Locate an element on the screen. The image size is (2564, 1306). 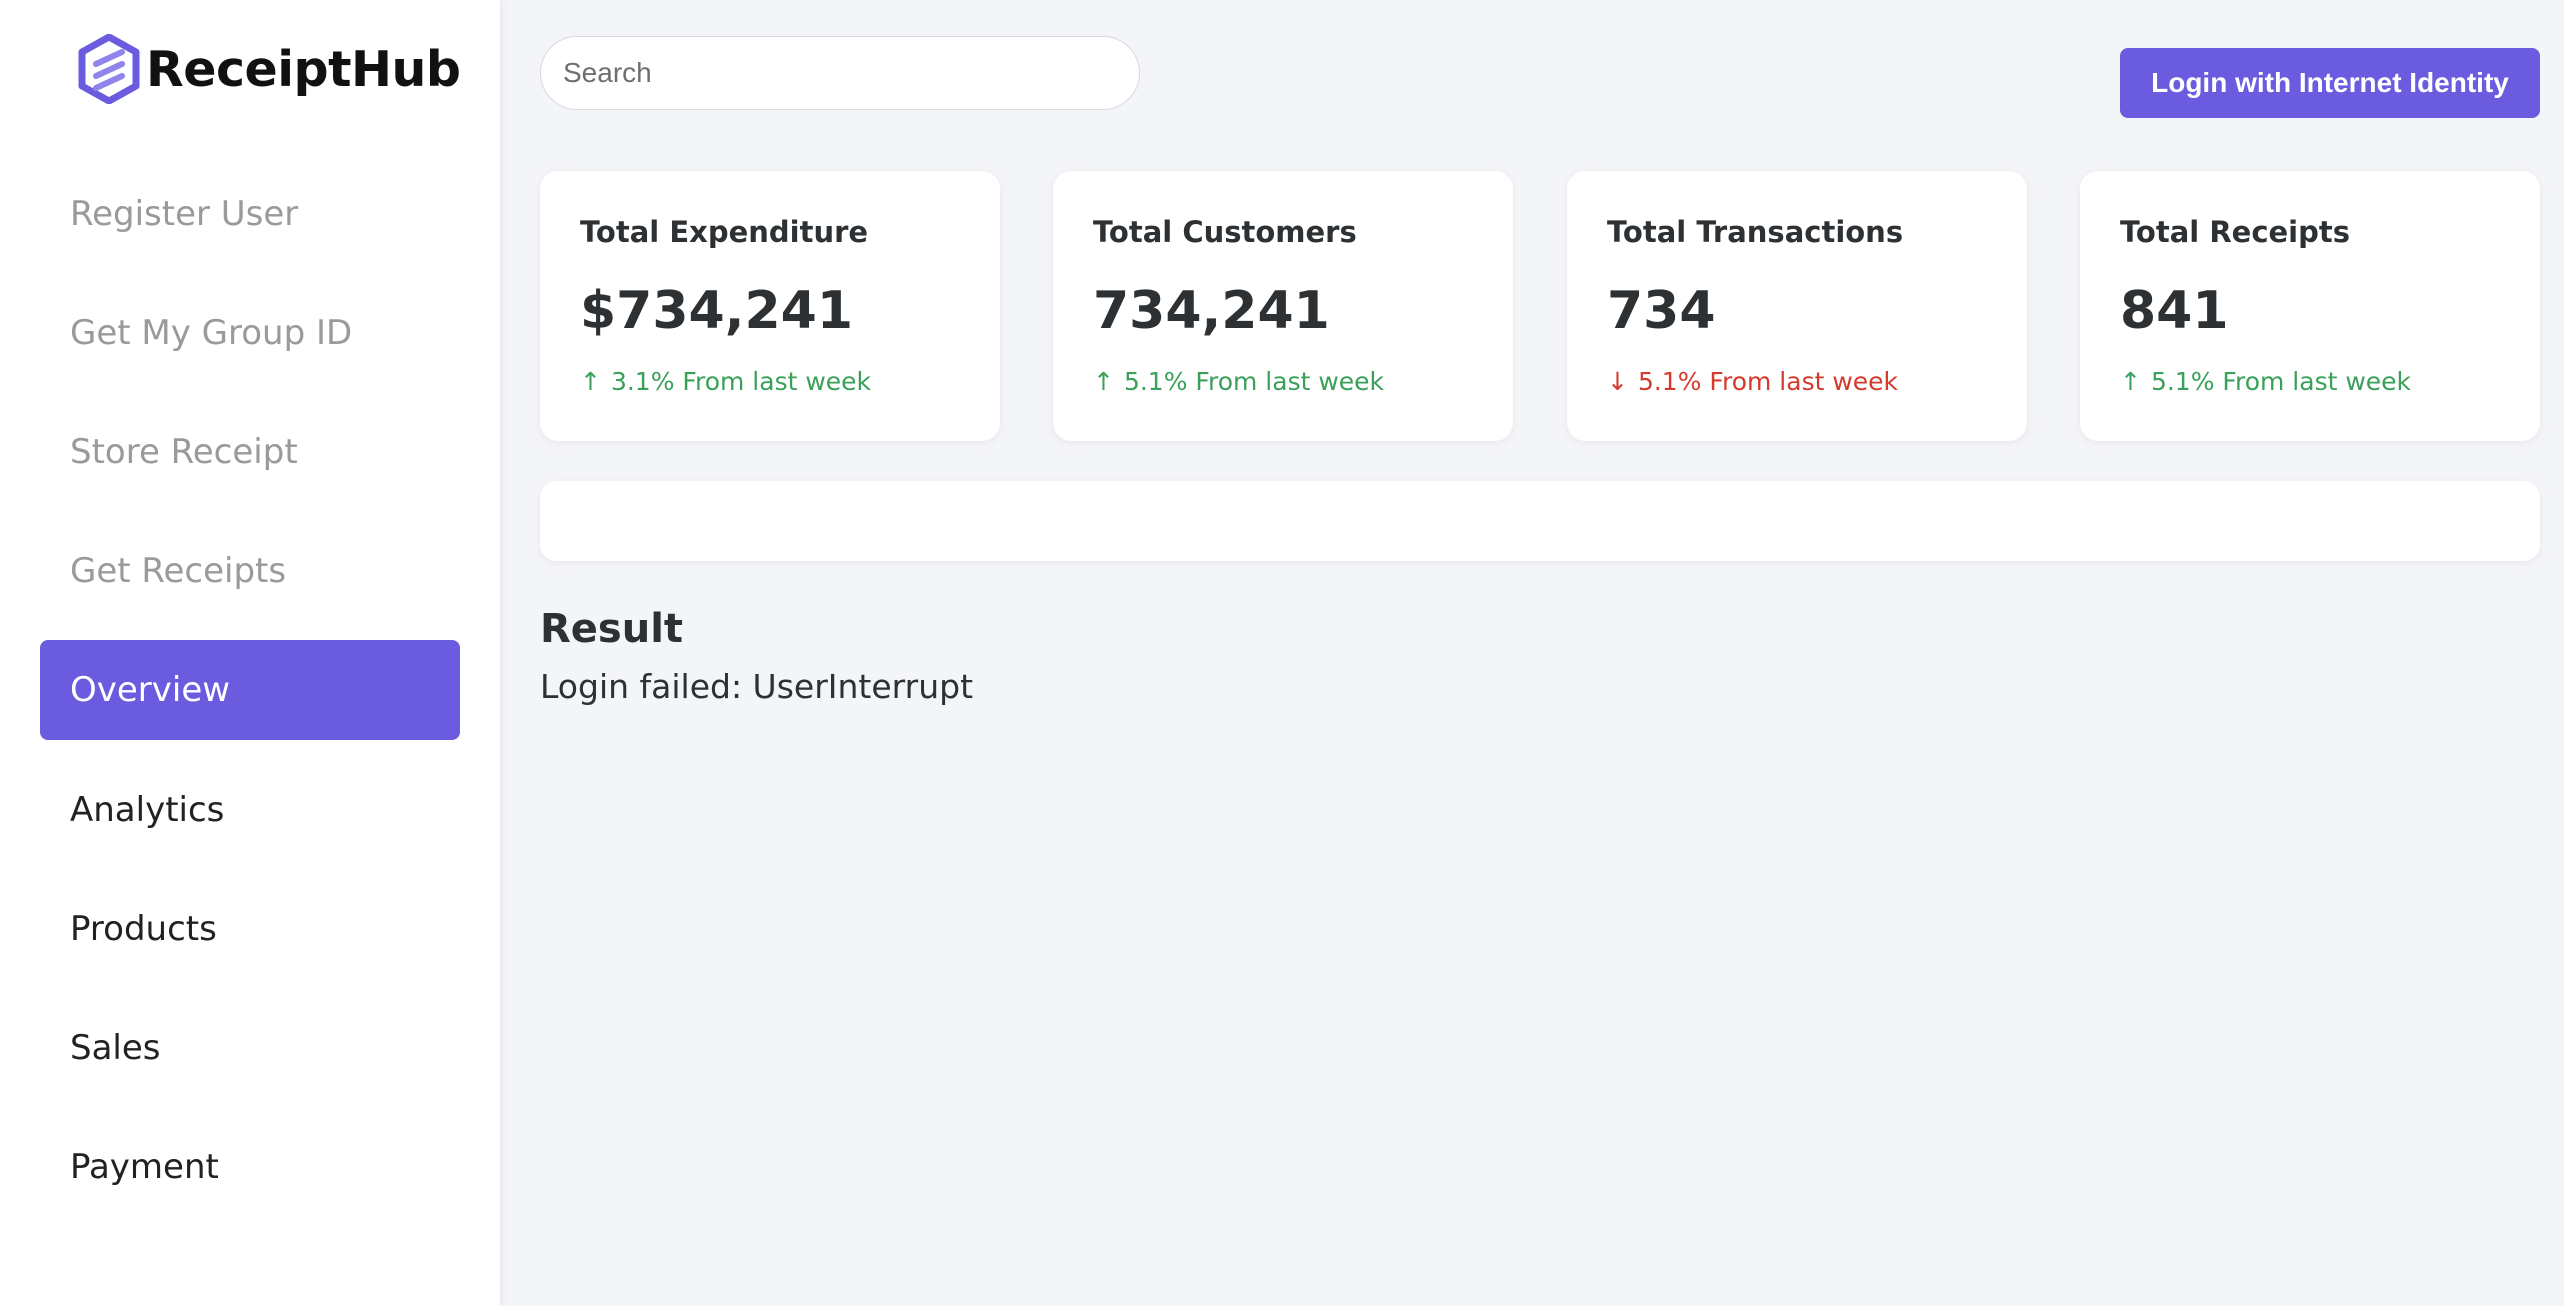
sidebar-item-analytics: Analytics is located at coordinates (250, 810).